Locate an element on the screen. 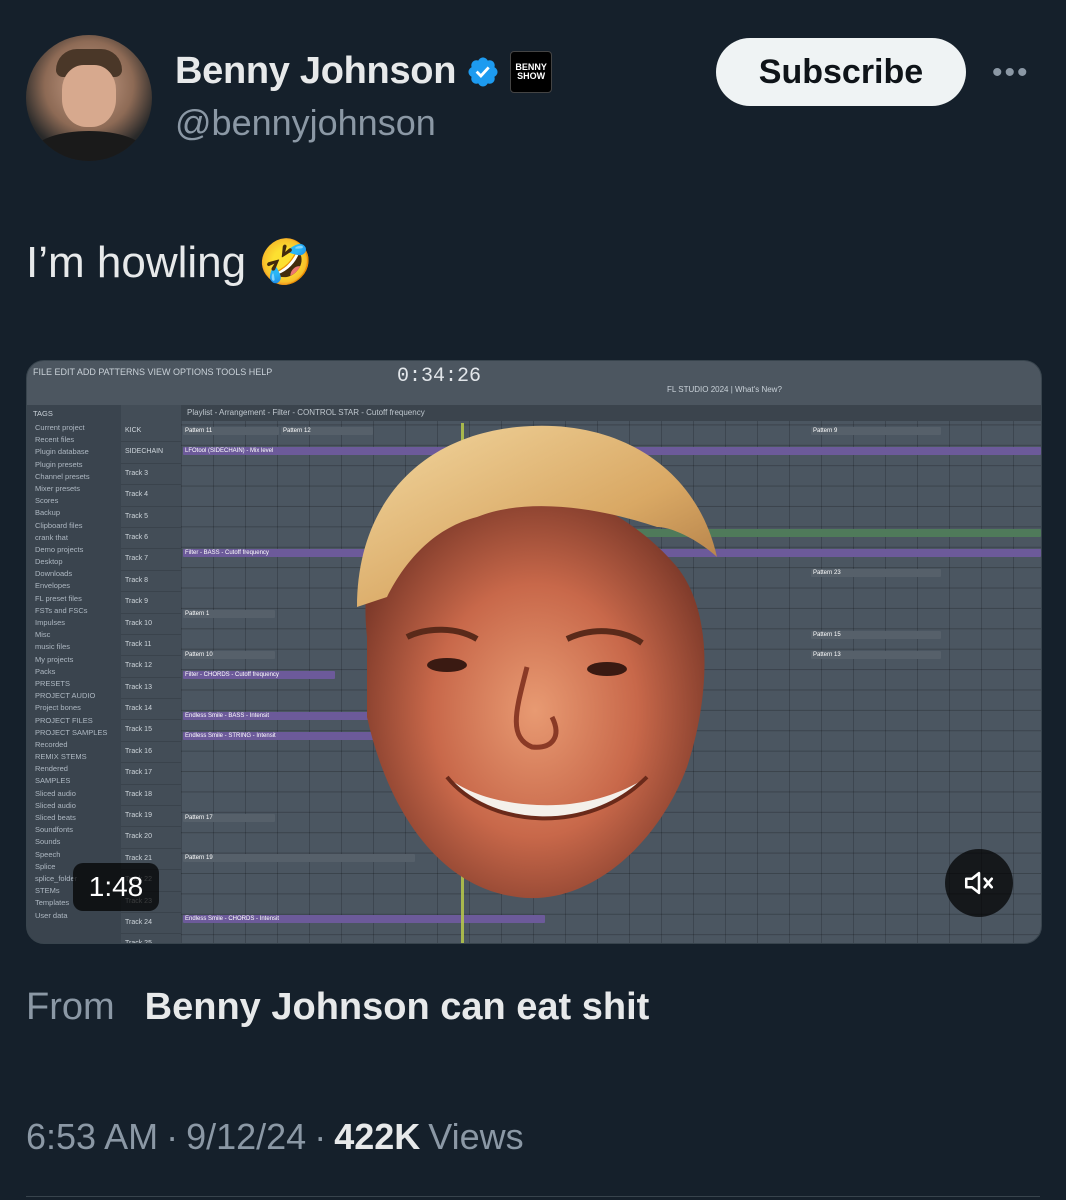 The height and width of the screenshot is (1200, 1066). clip: Pattern 10 is located at coordinates (229, 655).